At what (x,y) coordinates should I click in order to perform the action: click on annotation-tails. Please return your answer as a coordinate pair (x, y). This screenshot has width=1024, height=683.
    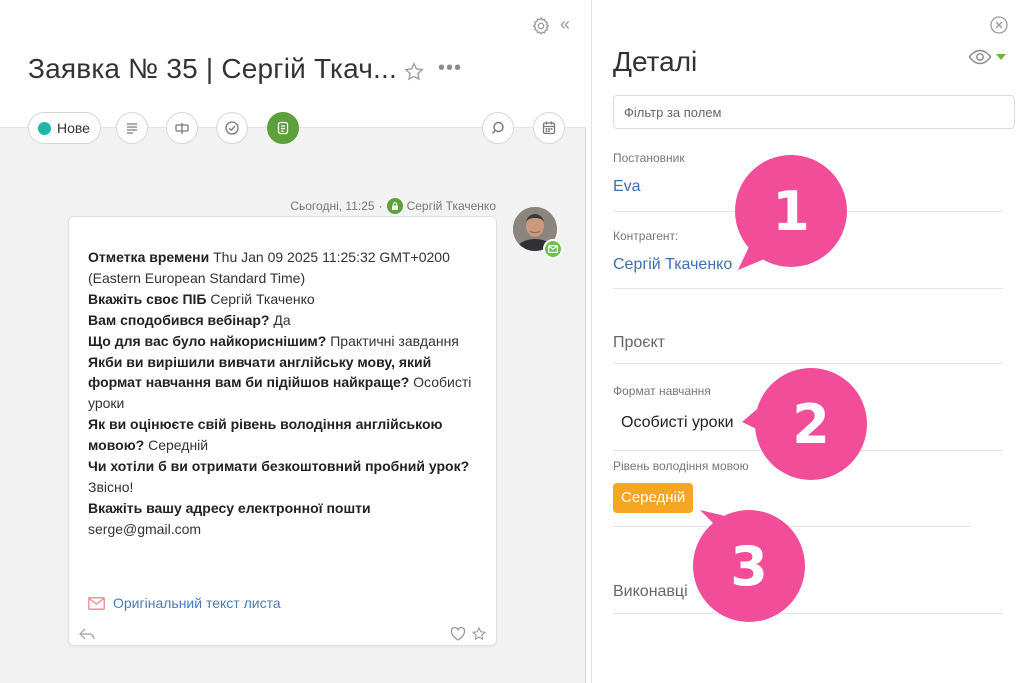
    Looking at the image, I should click on (743, 381).